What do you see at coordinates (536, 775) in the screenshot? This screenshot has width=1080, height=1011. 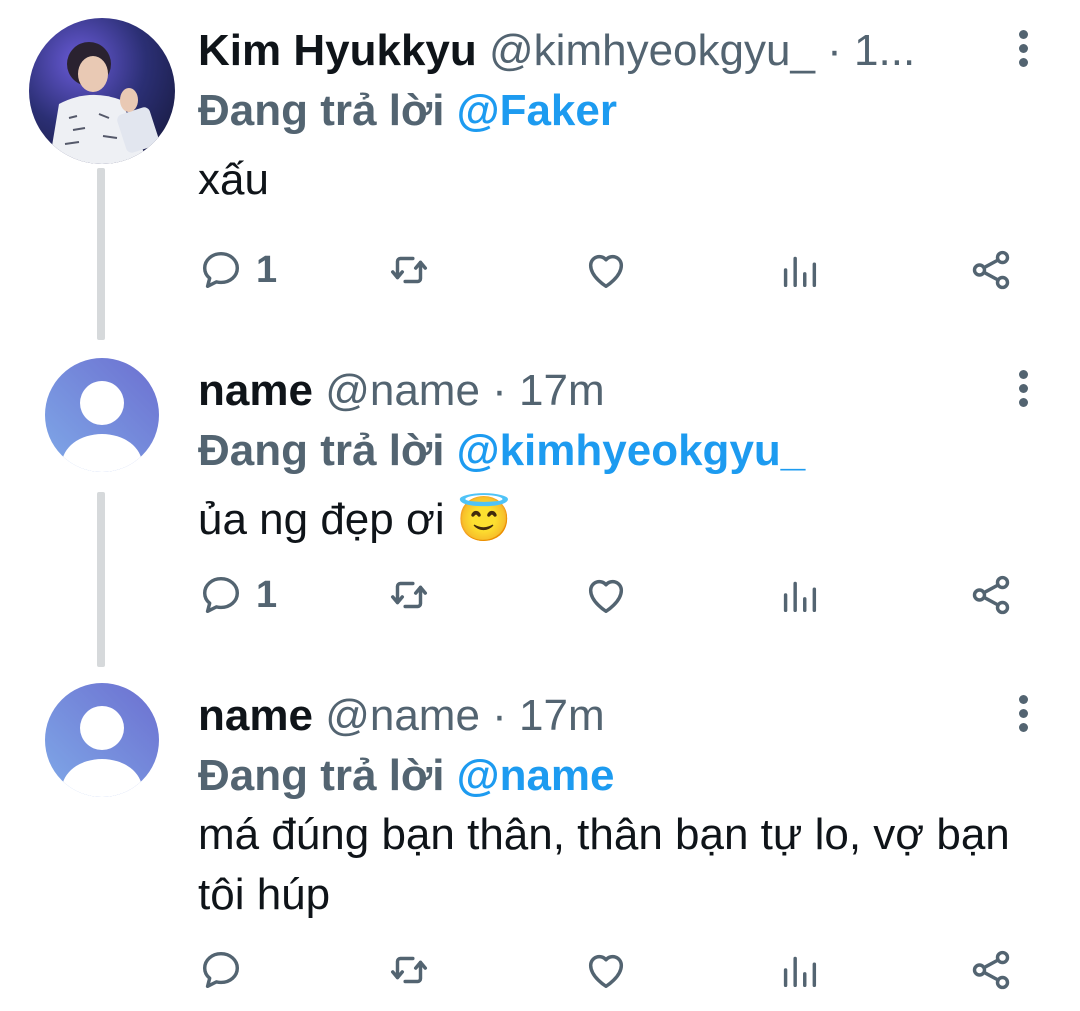 I see `mention-link: @name` at bounding box center [536, 775].